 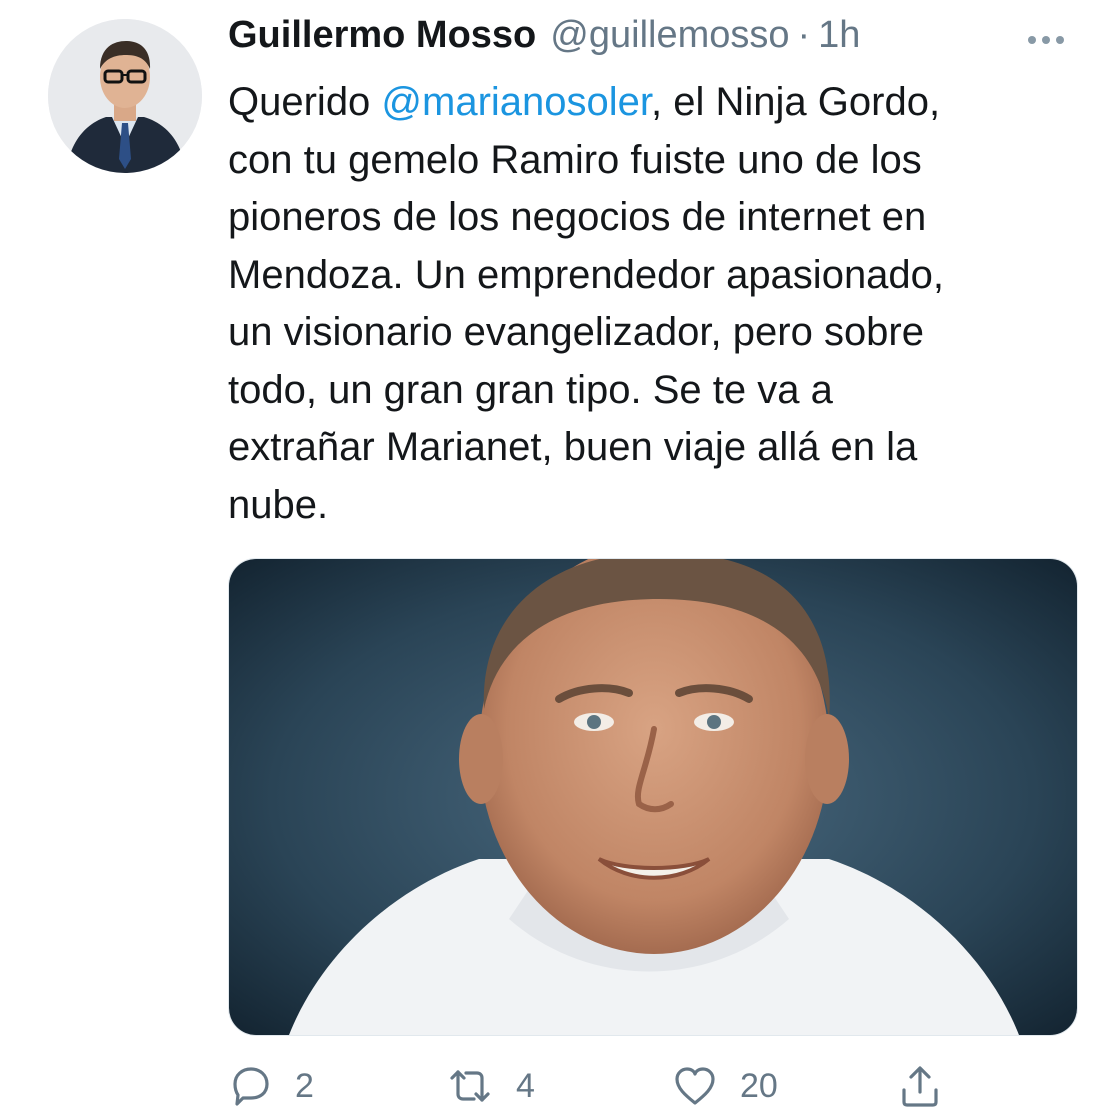 I want to click on like-button: 20, so click(x=725, y=1086).